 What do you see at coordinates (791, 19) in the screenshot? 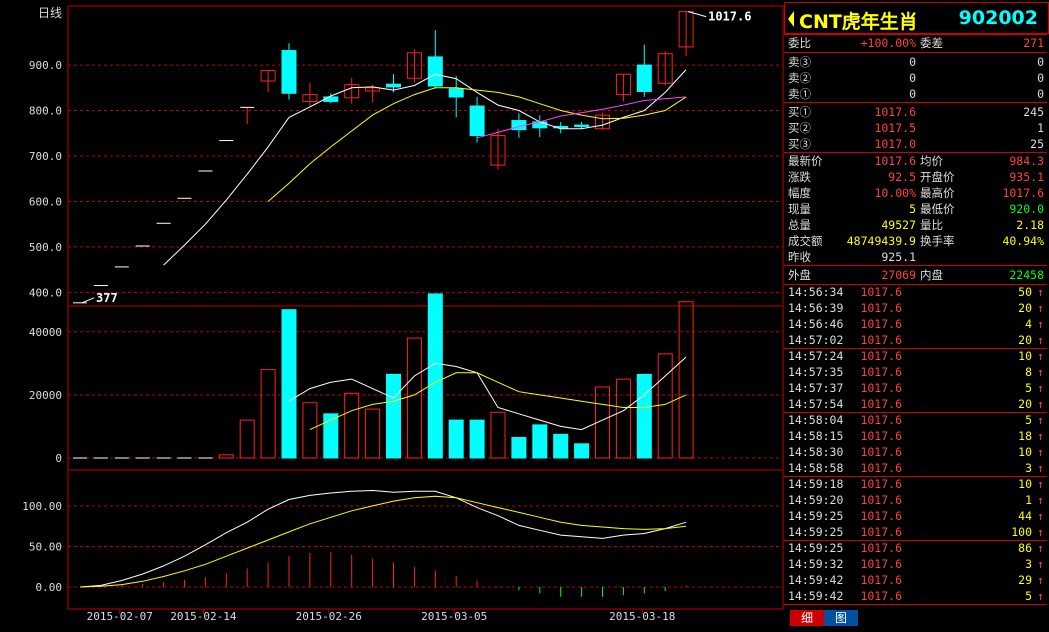
I see `prev-stock-arrow-icon` at bounding box center [791, 19].